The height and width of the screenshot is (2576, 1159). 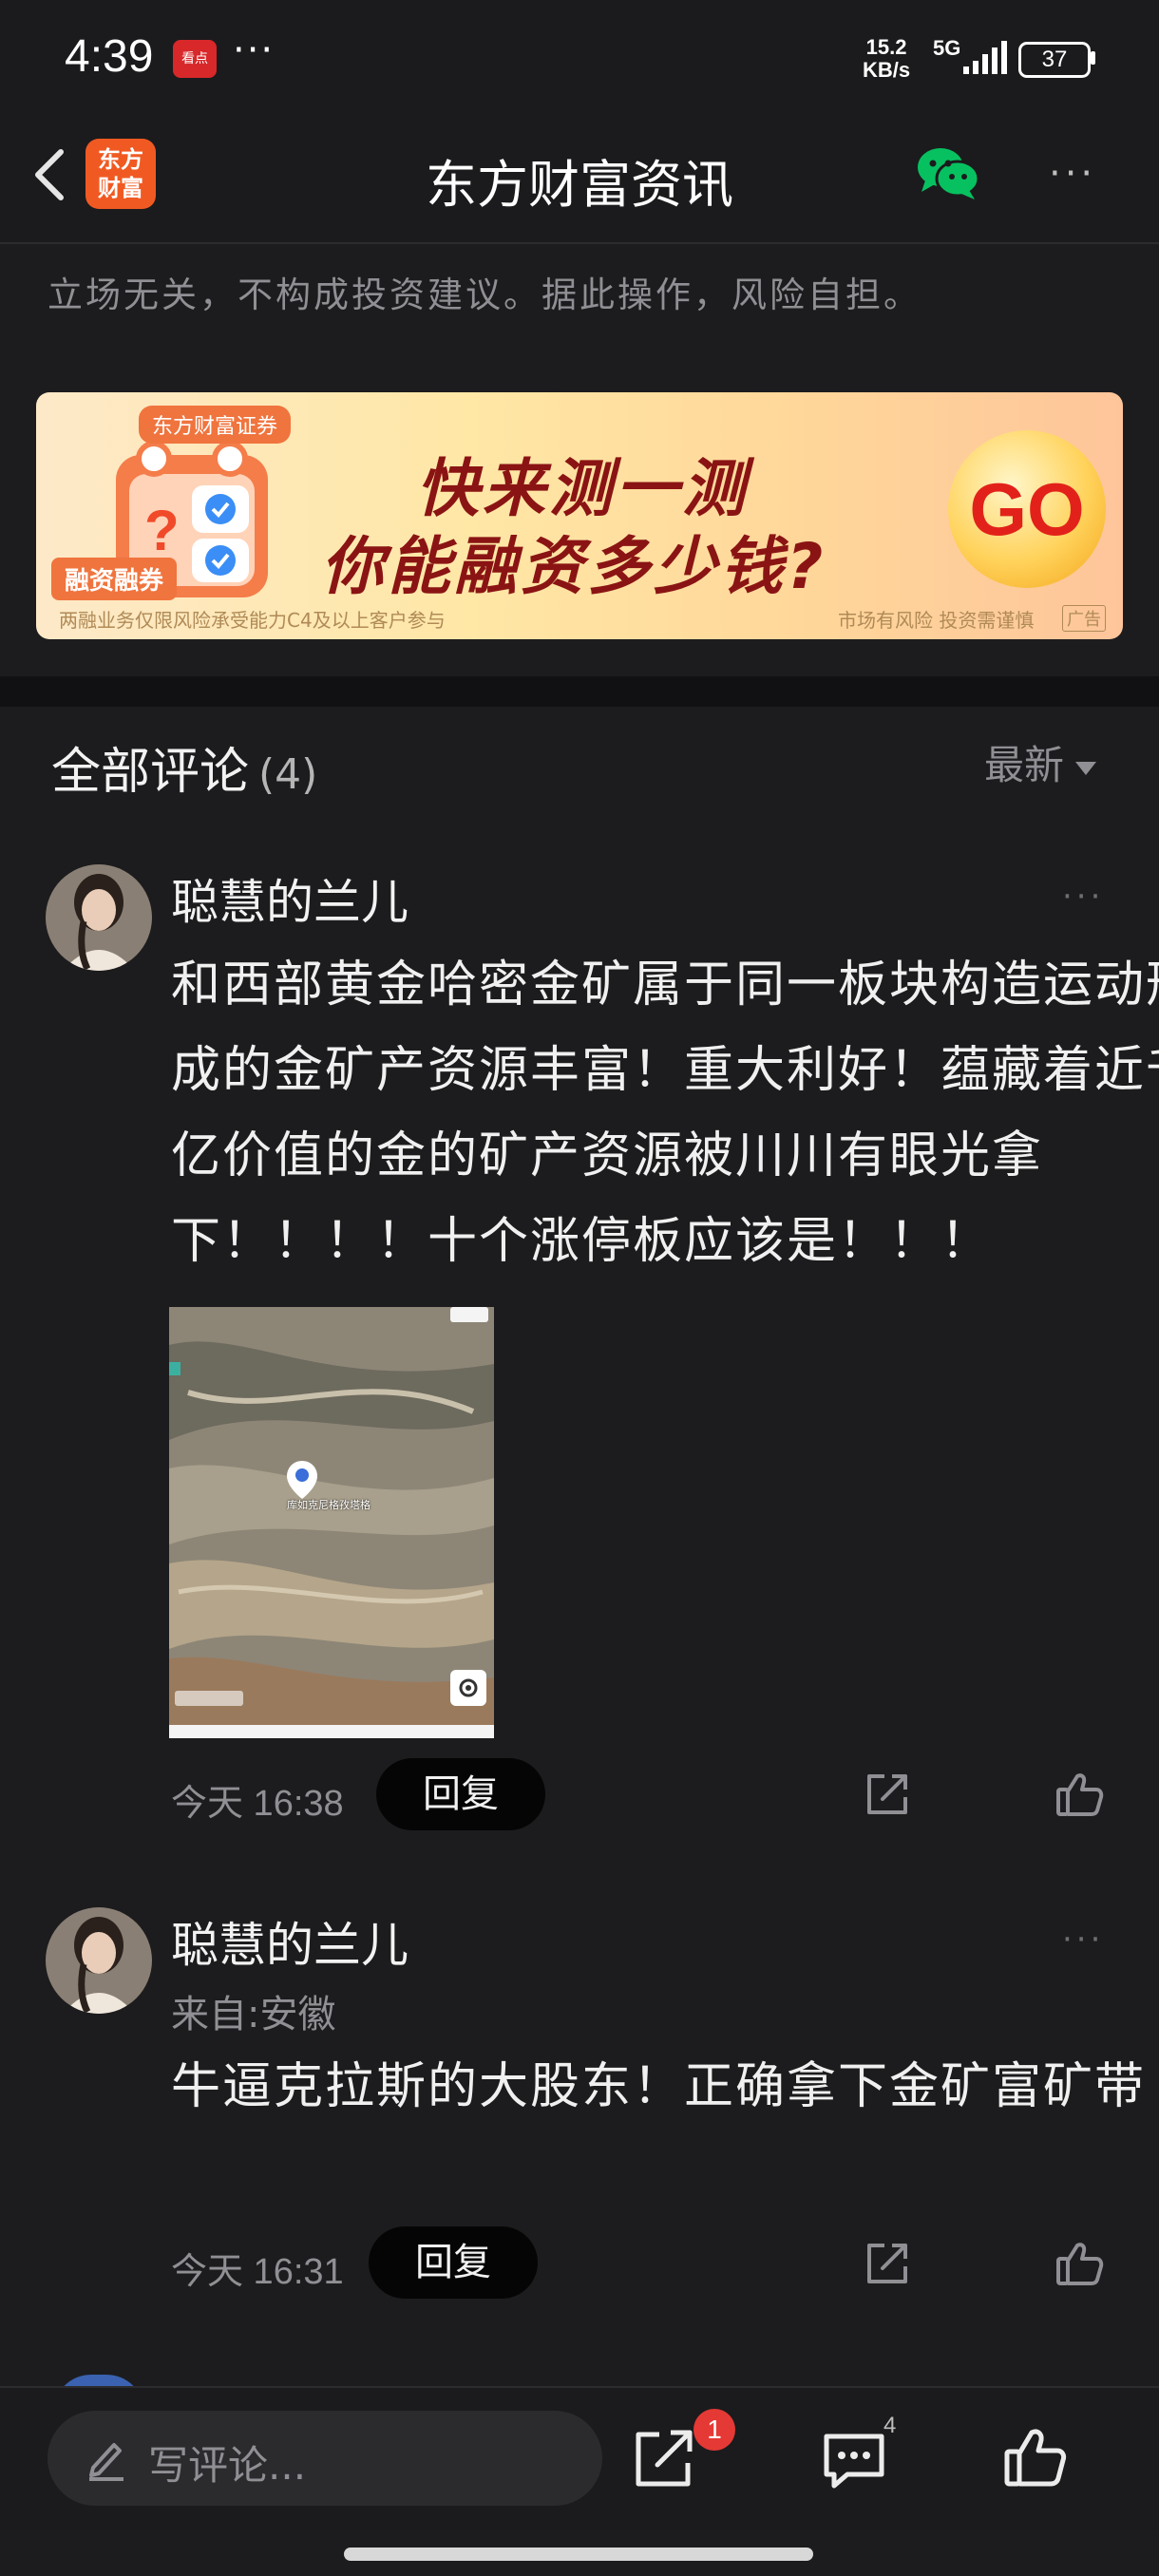 I want to click on banner-footnote-right: 市场有风险 投资需谨慎, so click(x=936, y=620).